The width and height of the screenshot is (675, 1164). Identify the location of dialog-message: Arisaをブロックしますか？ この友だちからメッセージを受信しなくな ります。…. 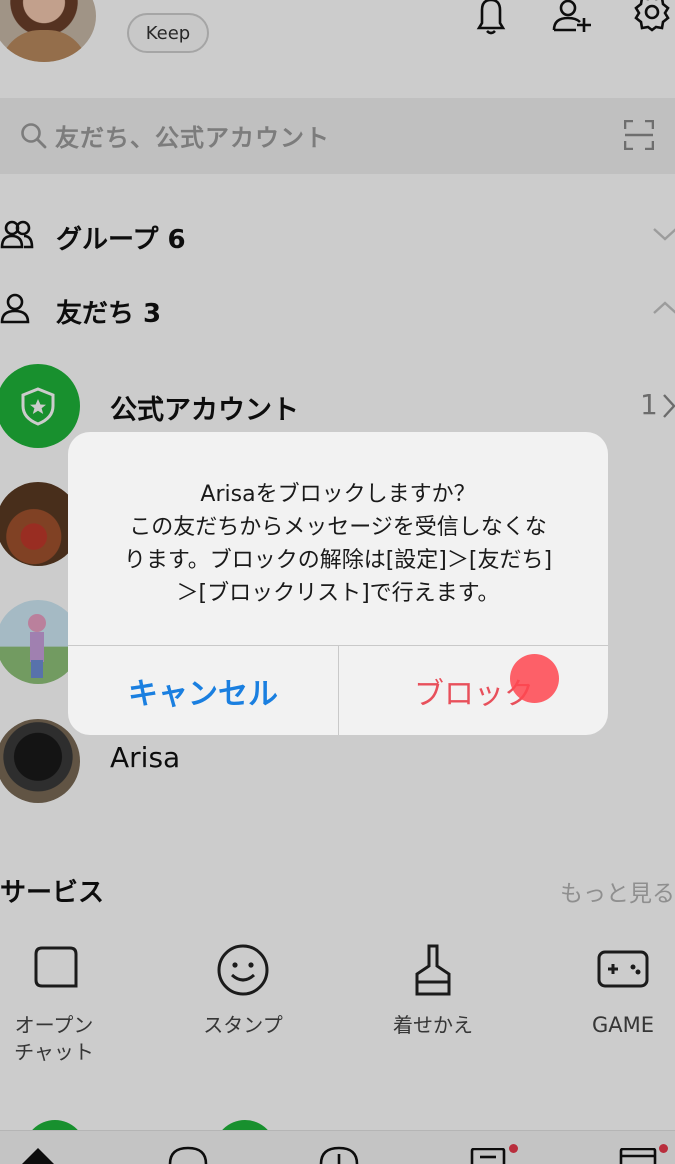
(338, 544).